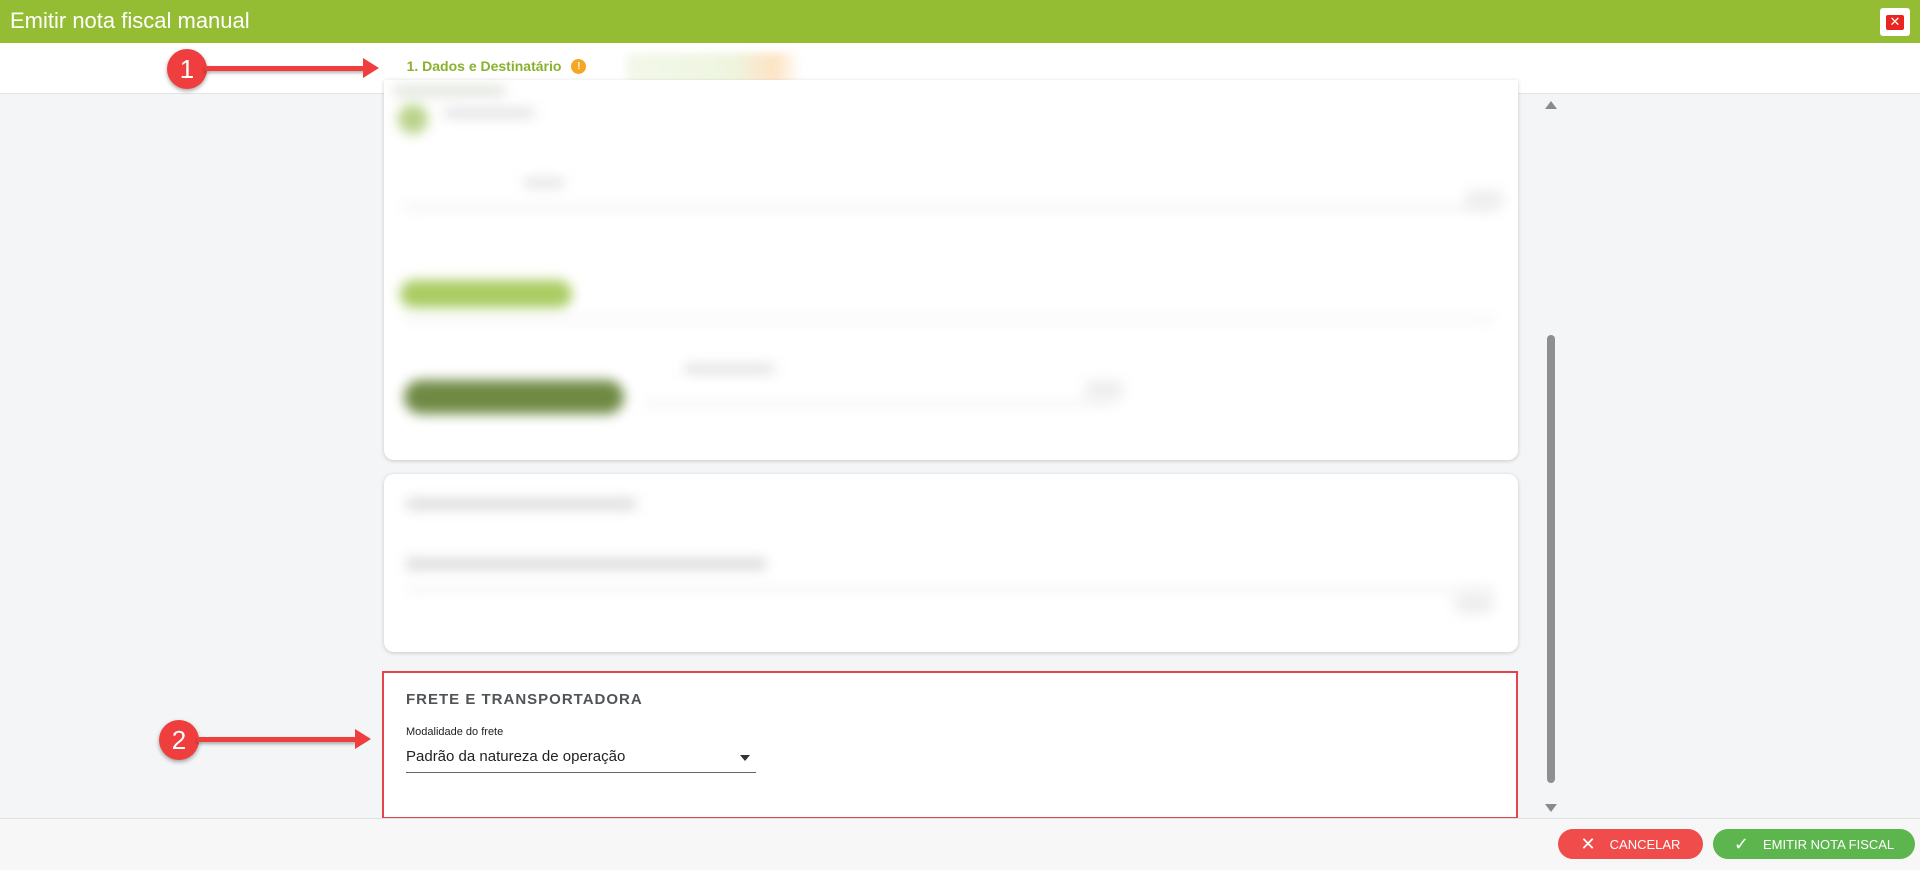  I want to click on scroll-down-arrow-icon, so click(1551, 808).